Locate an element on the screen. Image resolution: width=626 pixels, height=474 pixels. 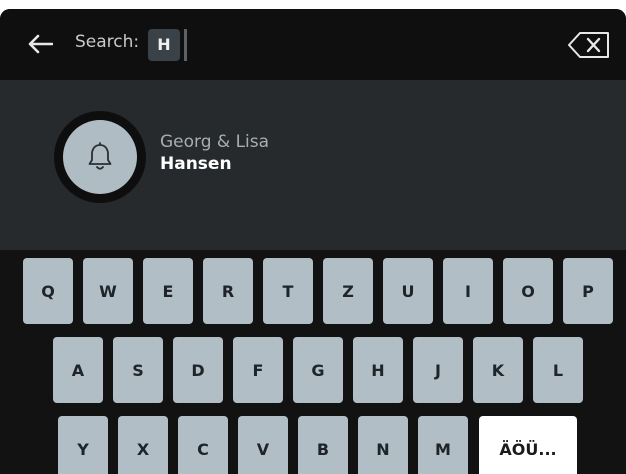
key-z: Z is located at coordinates (348, 291).